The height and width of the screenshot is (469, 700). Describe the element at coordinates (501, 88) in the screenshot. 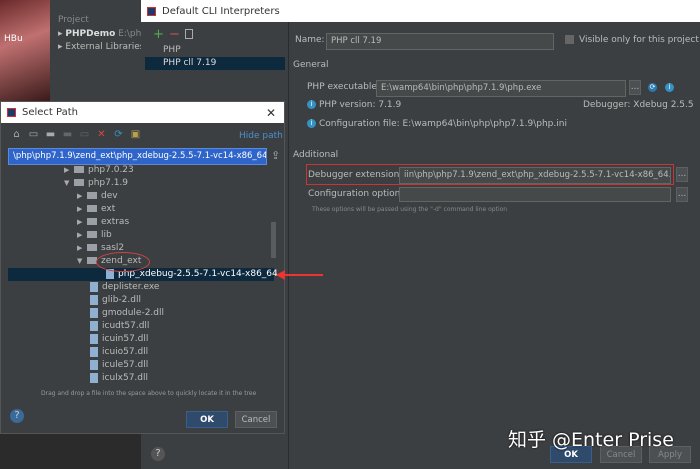

I see `php-executable-input: E:\wamp64\bin\php\php7.1.9\php.exe` at that location.